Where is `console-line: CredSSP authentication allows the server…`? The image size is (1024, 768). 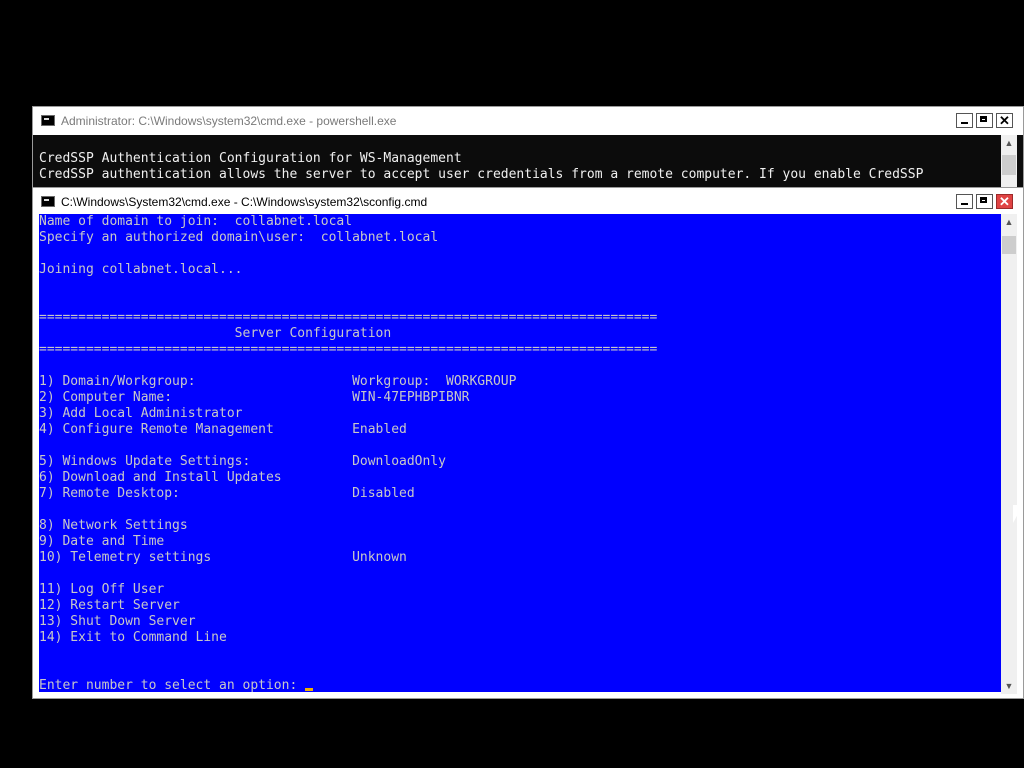 console-line: CredSSP authentication allows the server… is located at coordinates (481, 174).